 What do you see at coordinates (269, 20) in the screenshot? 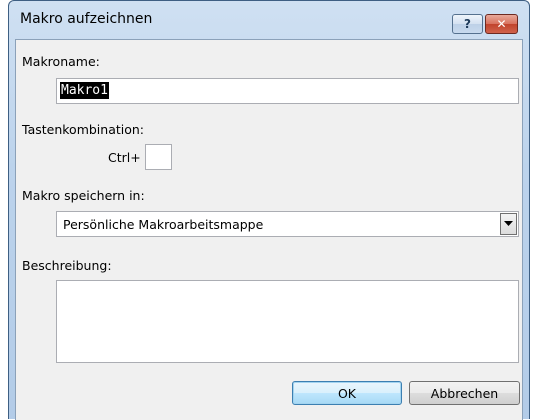
I see `title-bar: Makro aufzeichnen ? ✕` at bounding box center [269, 20].